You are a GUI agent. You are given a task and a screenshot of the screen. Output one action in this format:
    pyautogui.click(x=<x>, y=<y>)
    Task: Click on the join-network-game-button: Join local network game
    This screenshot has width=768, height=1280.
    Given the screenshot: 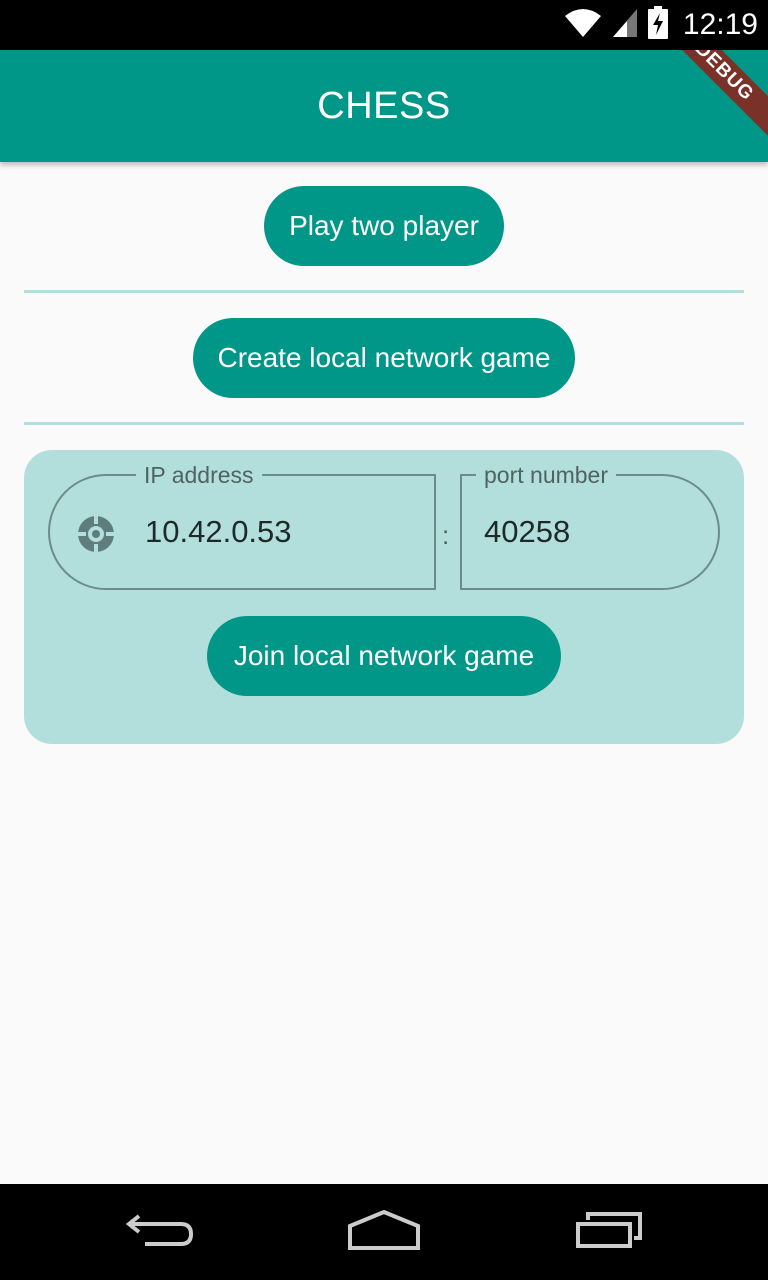 What is the action you would take?
    pyautogui.click(x=384, y=656)
    